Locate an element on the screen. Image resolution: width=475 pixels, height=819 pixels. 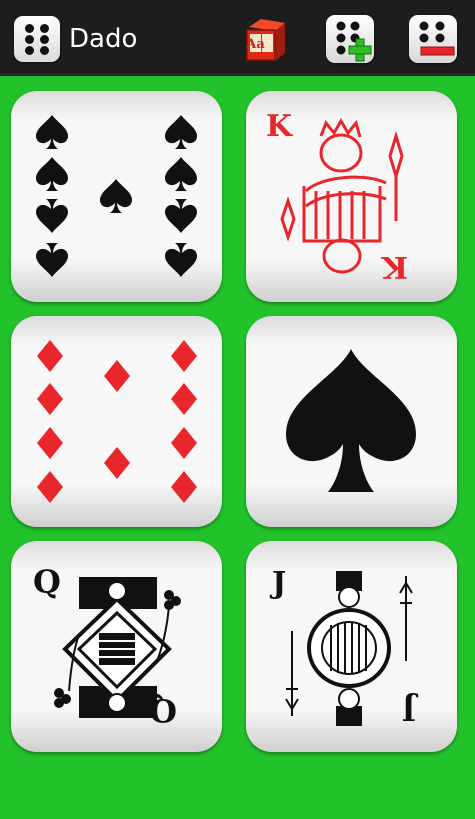
die-card-king-of-hearts: K K is located at coordinates (351, 196).